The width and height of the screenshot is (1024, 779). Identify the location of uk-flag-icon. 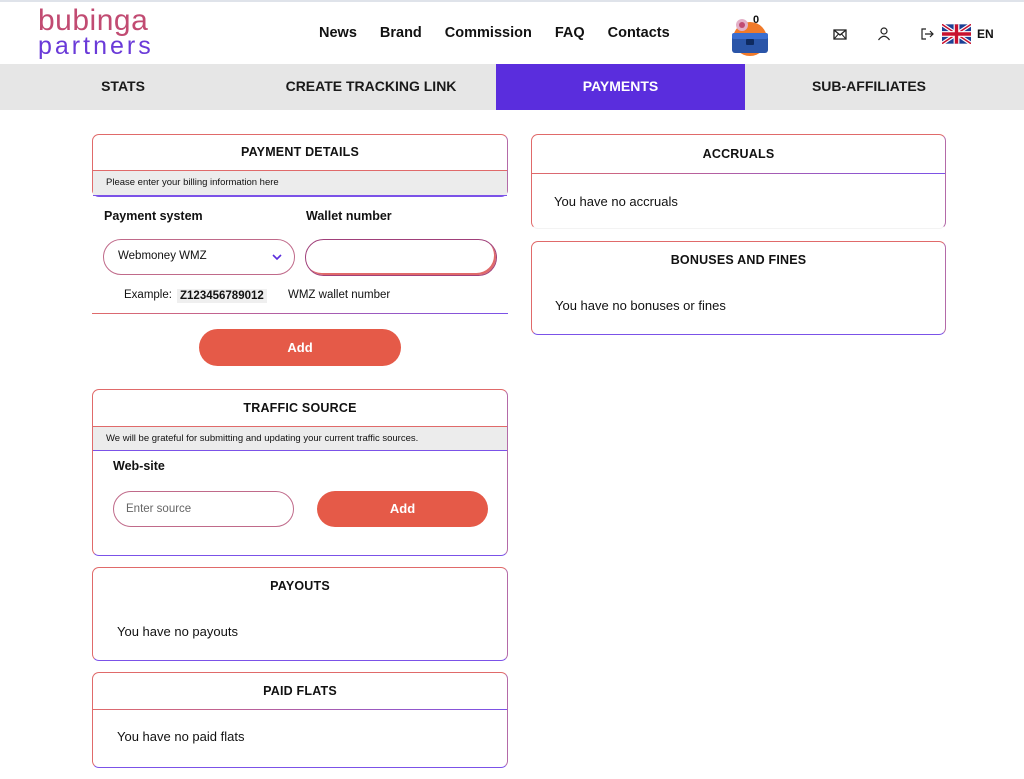
(956, 34).